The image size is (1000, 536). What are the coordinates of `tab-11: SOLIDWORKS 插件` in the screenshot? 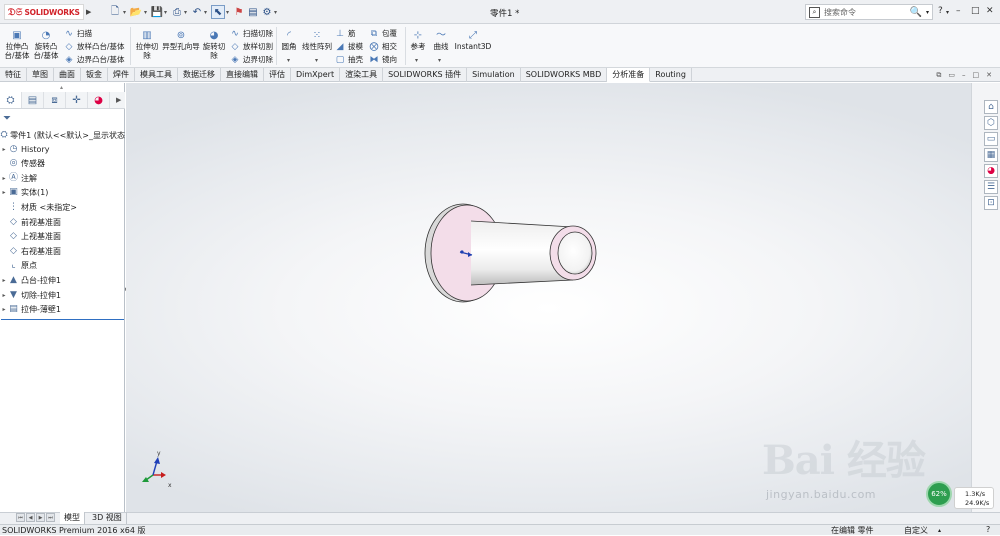 It's located at (425, 75).